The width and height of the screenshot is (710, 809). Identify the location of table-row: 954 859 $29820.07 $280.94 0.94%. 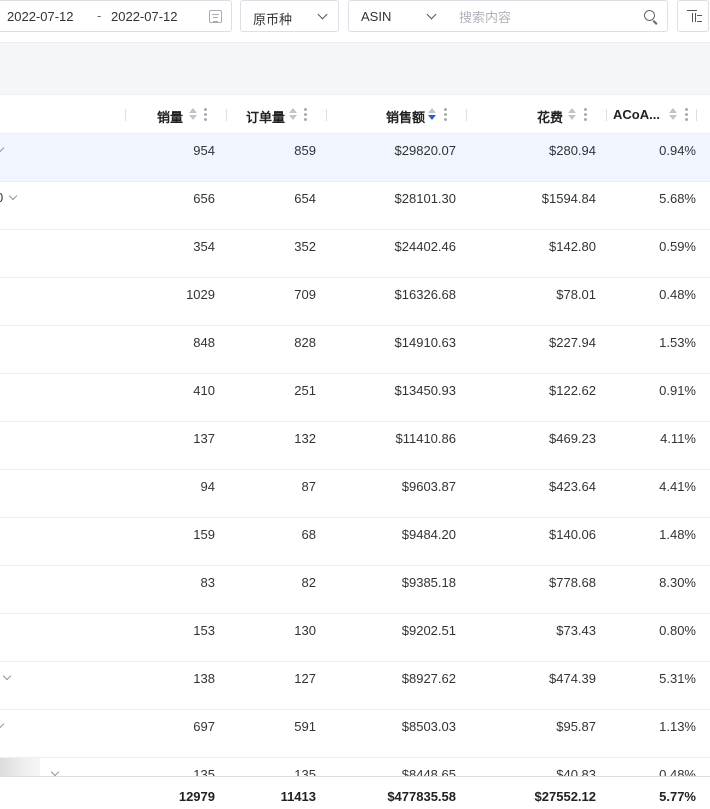
(355, 158).